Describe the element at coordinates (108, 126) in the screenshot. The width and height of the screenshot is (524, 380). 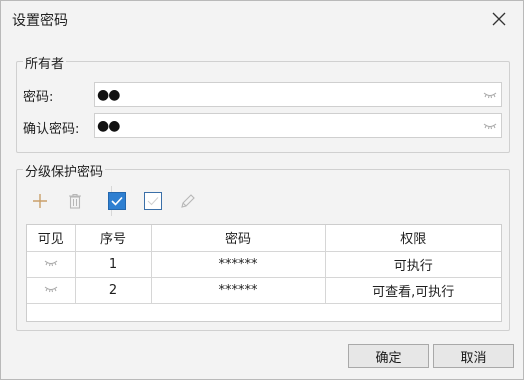
I see `confirm-password-masked-value: ●●` at that location.